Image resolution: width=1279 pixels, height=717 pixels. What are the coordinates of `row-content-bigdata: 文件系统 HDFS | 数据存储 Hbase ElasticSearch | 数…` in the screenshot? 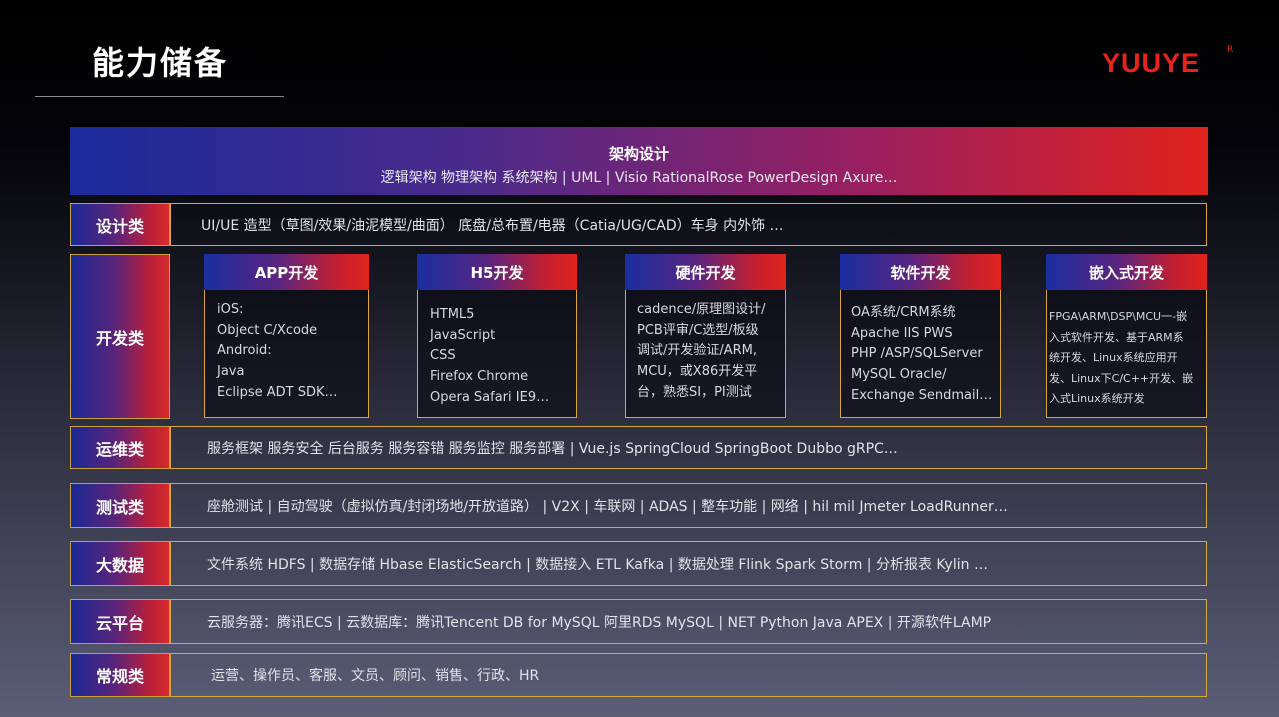 It's located at (688, 563).